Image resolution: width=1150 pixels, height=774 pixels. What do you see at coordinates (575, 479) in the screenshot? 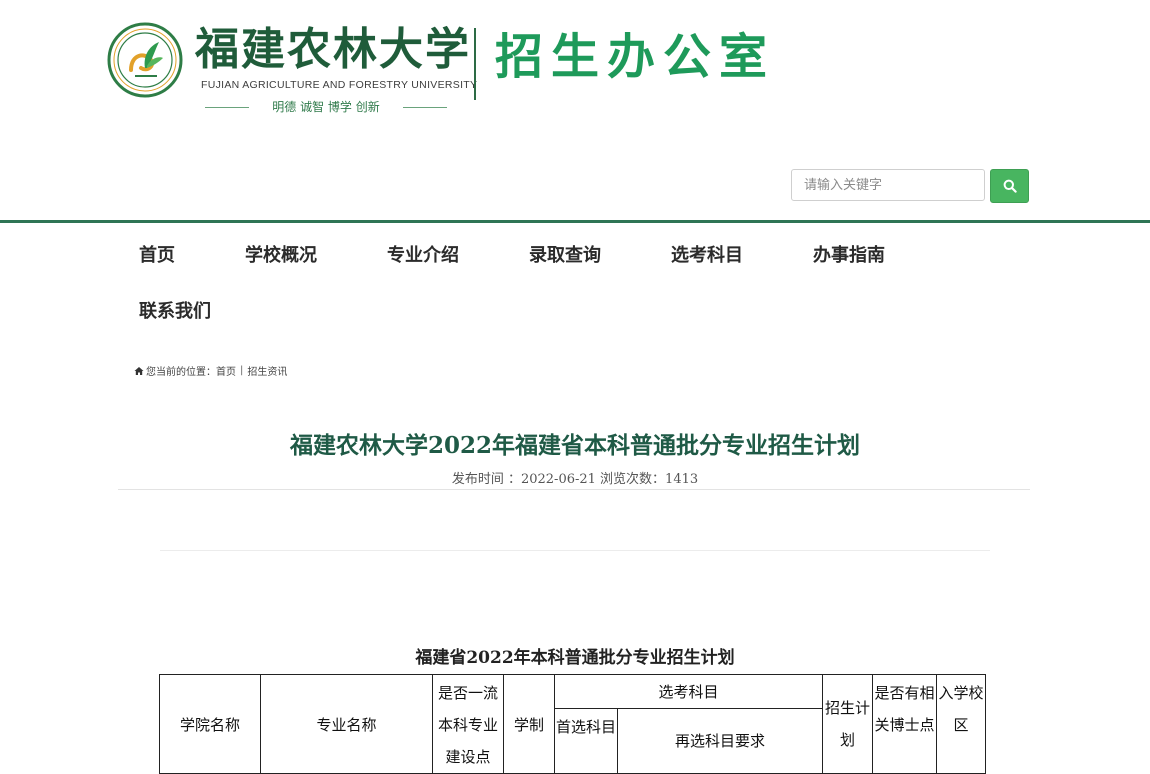
I see `article-meta: 发布时间 ：2022-06-21 浏览次数：1413` at bounding box center [575, 479].